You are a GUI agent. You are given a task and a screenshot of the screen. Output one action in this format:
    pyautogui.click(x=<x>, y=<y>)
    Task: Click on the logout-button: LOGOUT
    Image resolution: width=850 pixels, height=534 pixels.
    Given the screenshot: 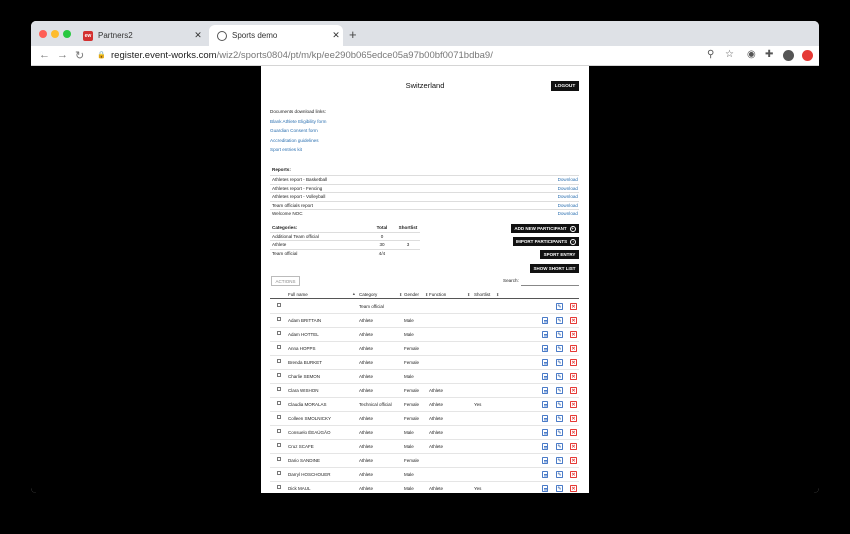 What is the action you would take?
    pyautogui.click(x=565, y=86)
    